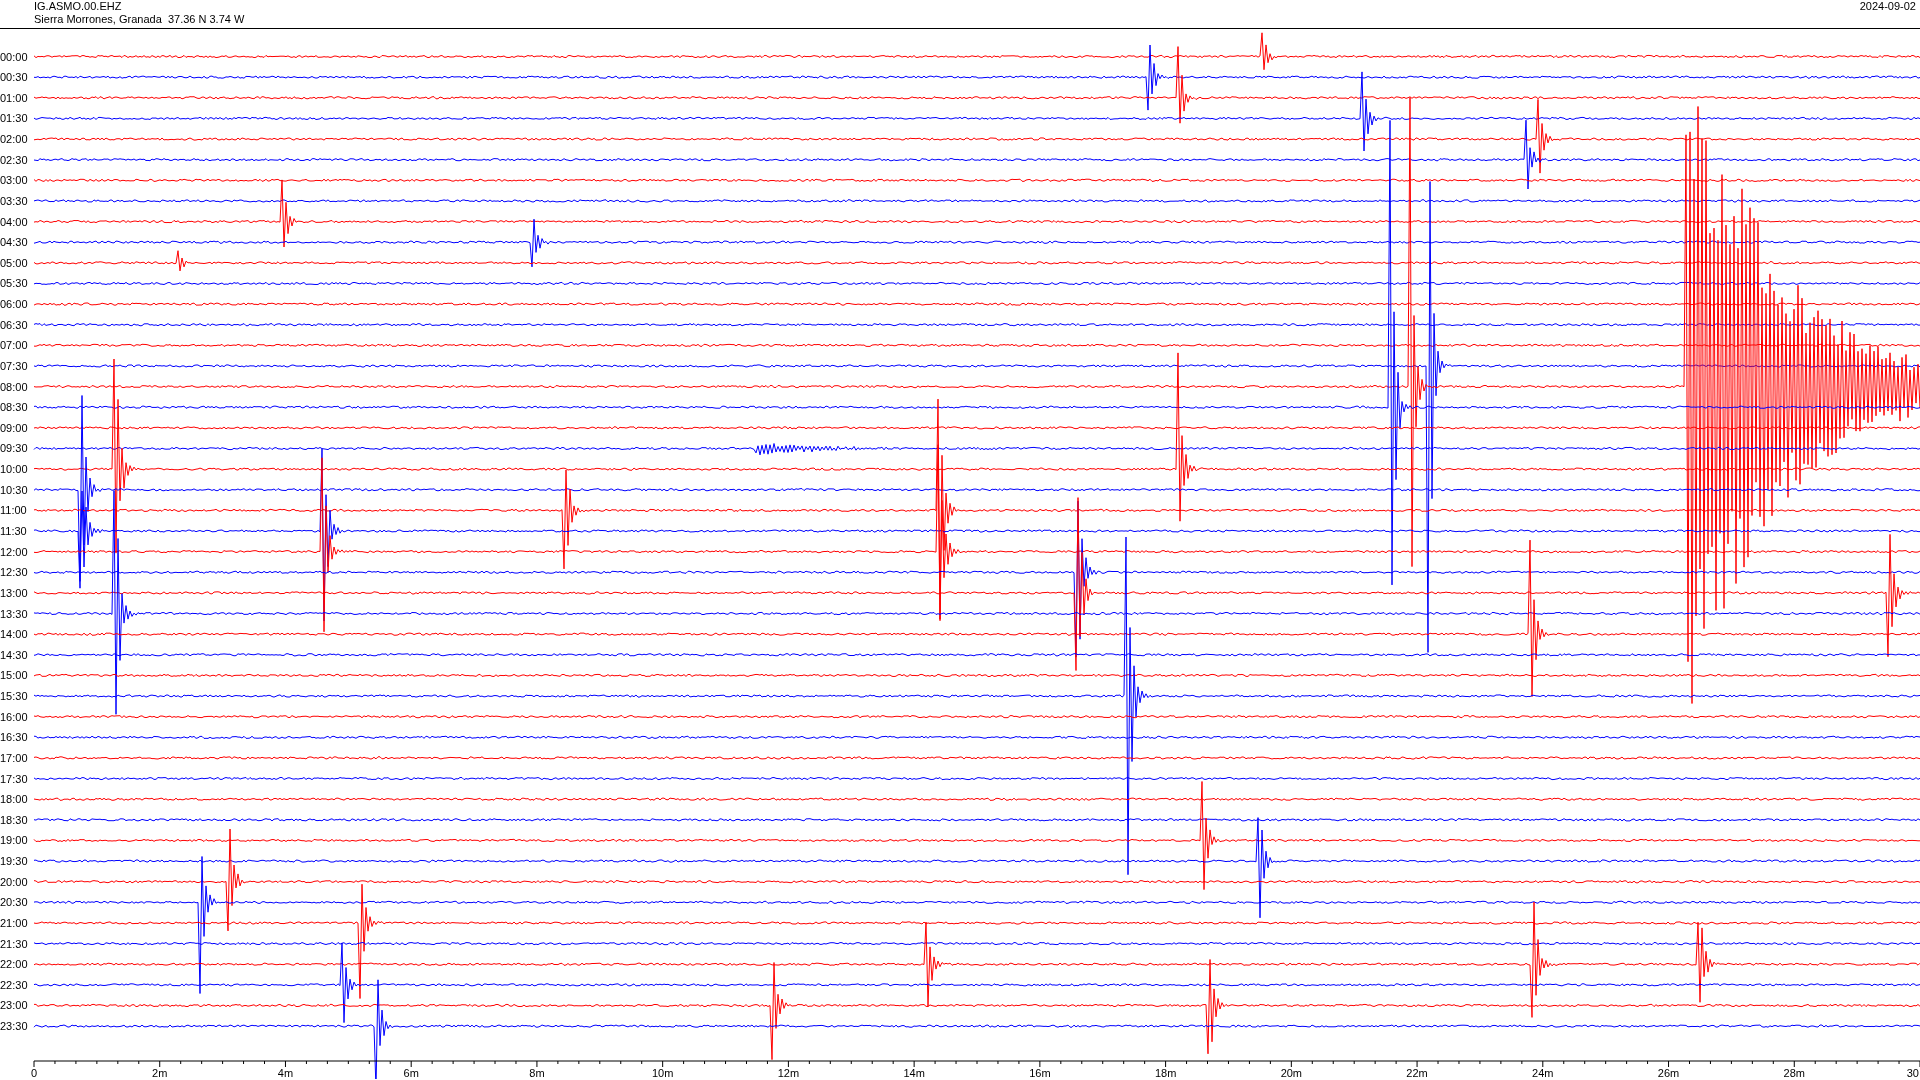 The height and width of the screenshot is (1080, 1920). I want to click on time-label: 16:30, so click(14, 737).